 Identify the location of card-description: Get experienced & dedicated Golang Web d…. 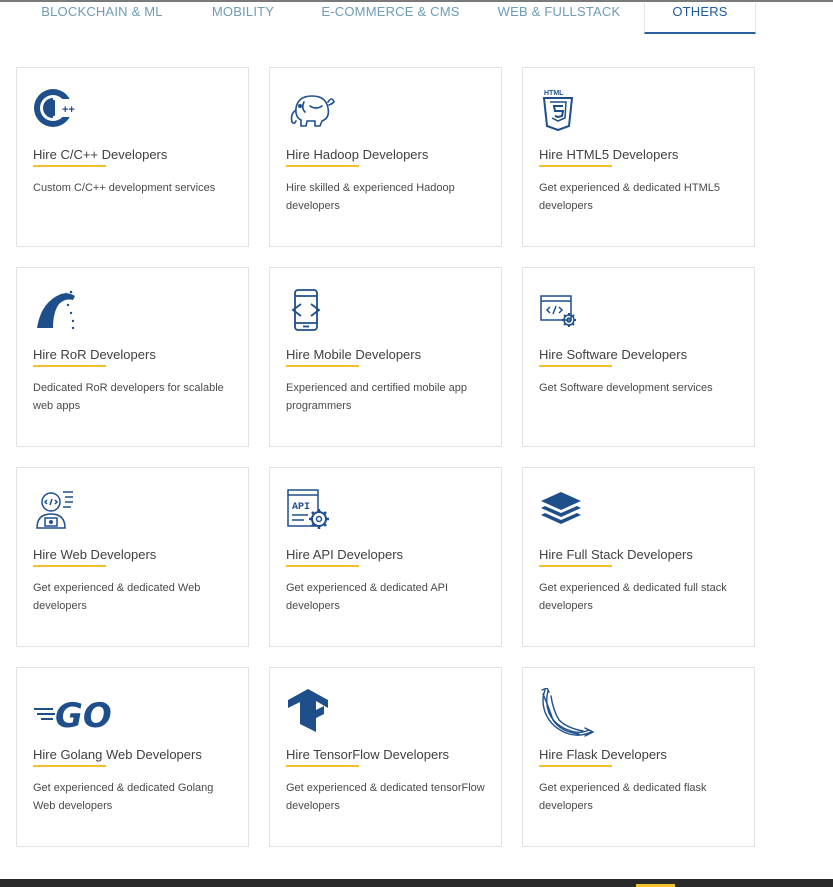
(123, 797).